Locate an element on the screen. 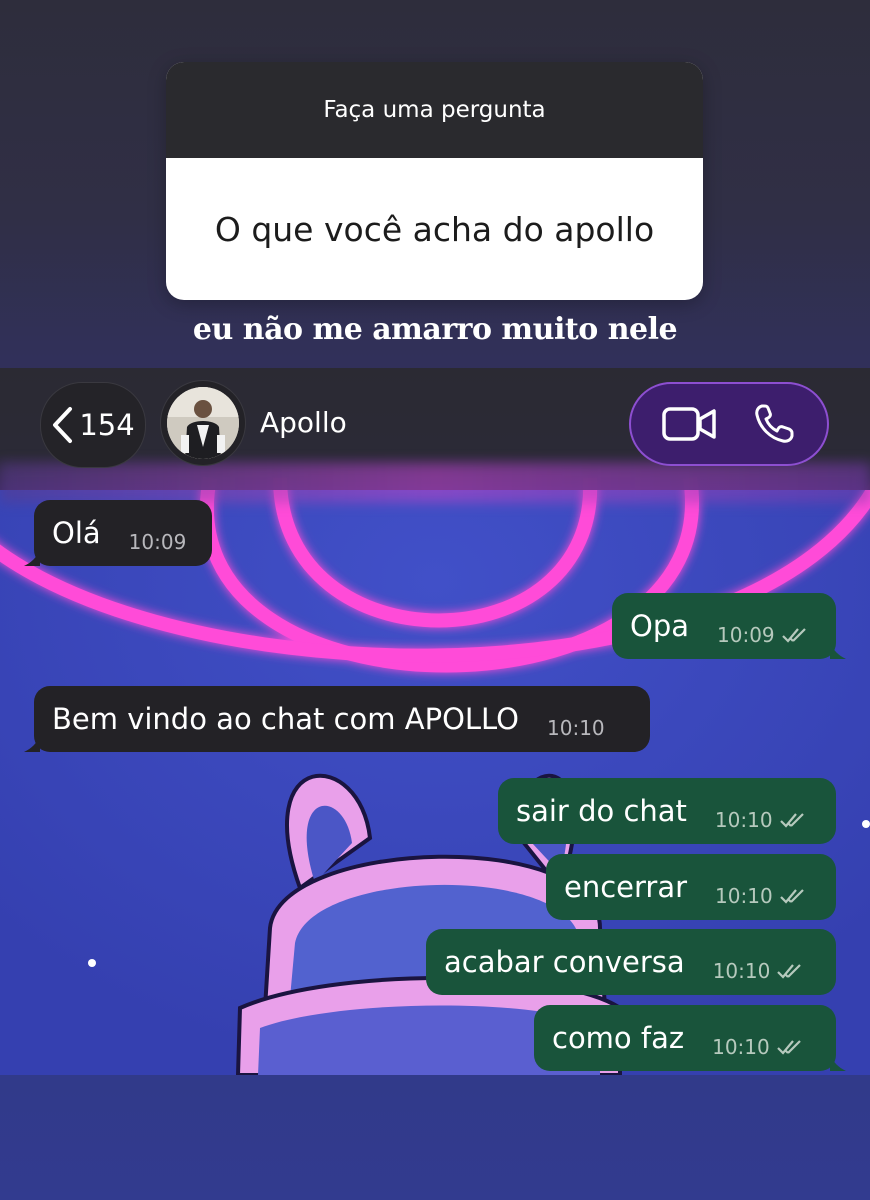 The width and height of the screenshot is (870, 1200). message-outgoing: acabar conversa 10:10 is located at coordinates (631, 962).